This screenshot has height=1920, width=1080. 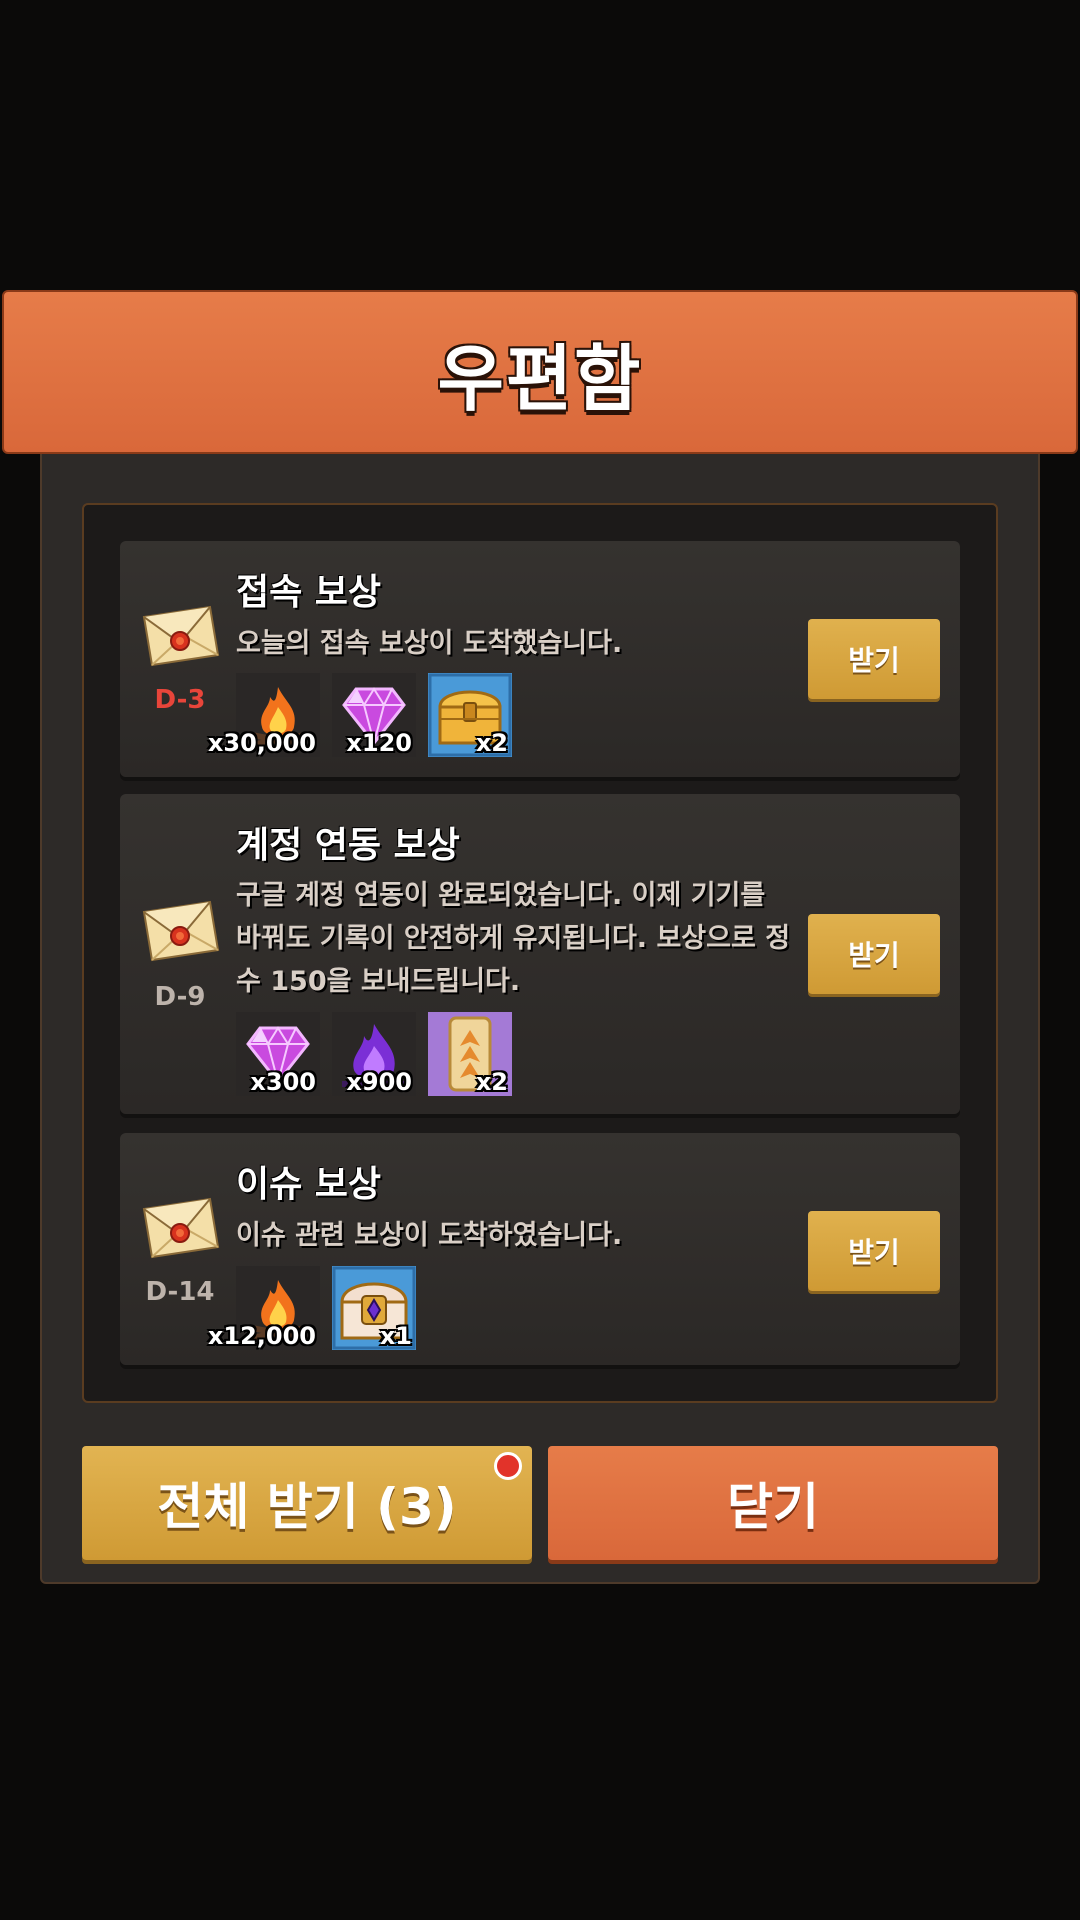 I want to click on reward-item: x900, so click(x=374, y=1054).